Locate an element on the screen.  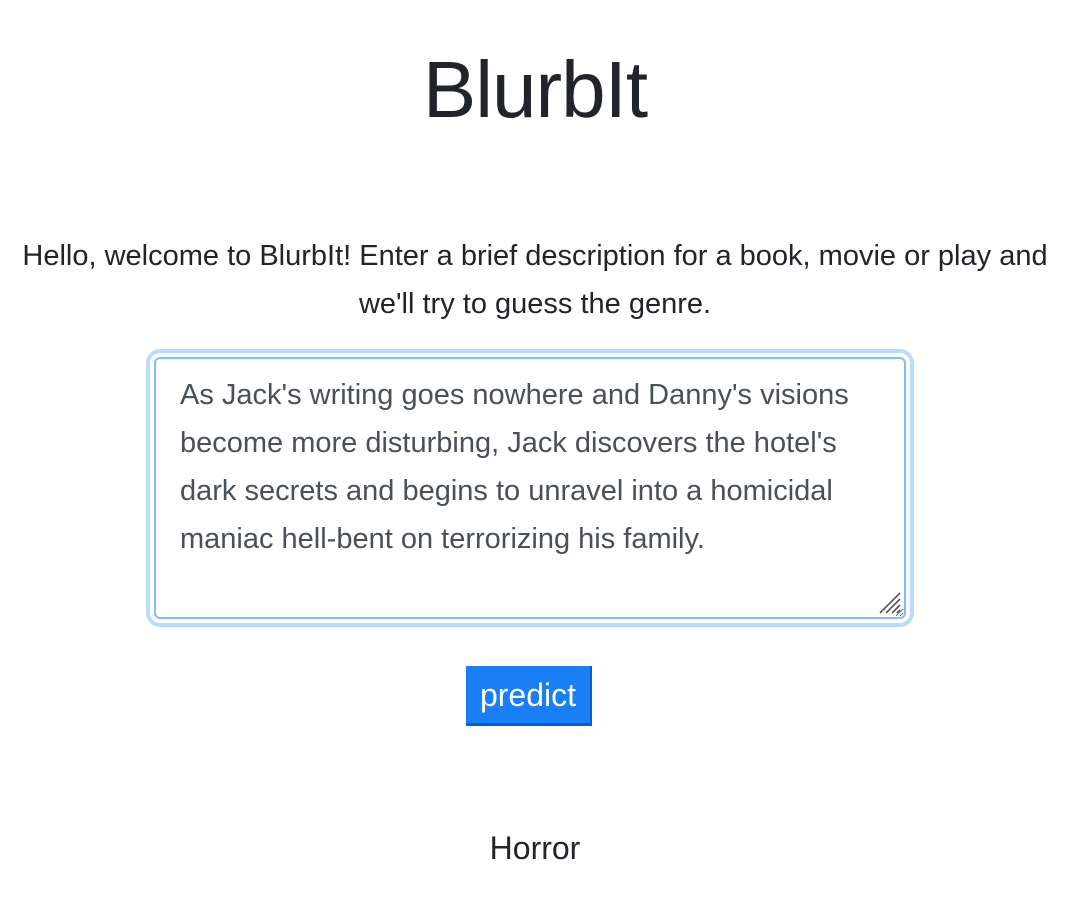
prediction-result: Horror is located at coordinates (535, 848).